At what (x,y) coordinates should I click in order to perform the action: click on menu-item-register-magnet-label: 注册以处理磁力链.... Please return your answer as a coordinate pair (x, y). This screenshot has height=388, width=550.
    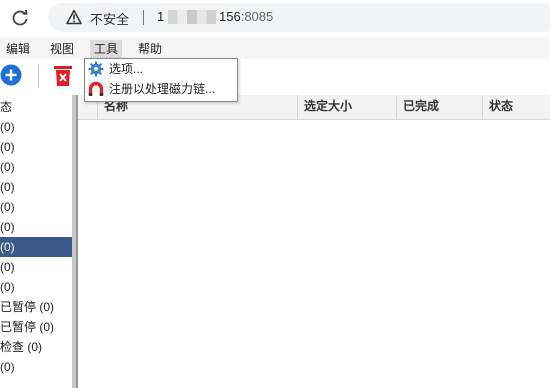
    Looking at the image, I should click on (162, 89).